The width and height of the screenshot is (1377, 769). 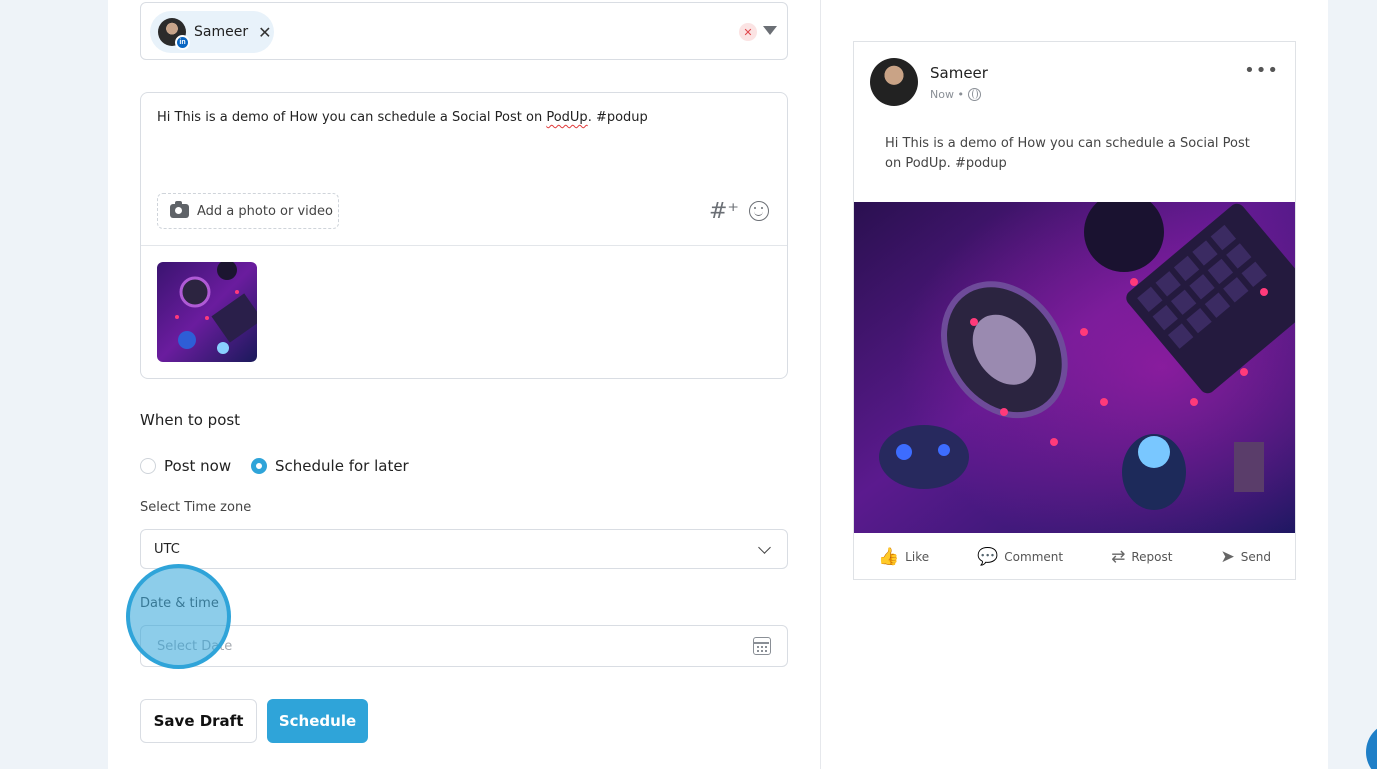 I want to click on like-button: 👍 Like, so click(x=903, y=557).